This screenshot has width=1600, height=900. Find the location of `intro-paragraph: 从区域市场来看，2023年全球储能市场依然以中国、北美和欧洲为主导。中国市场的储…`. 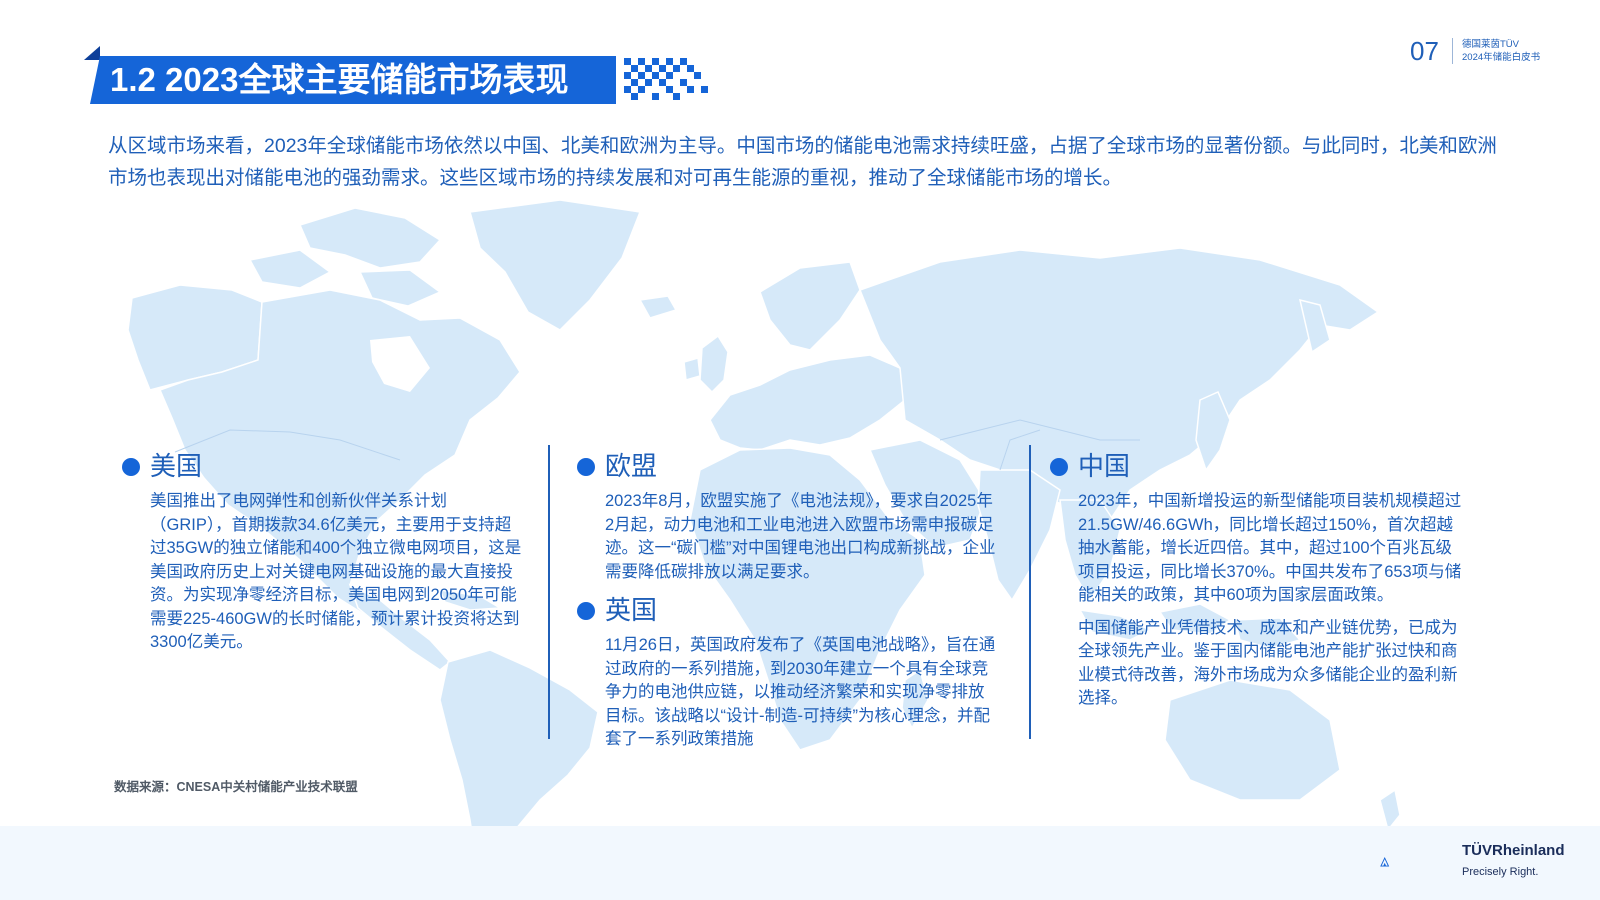

intro-paragraph: 从区域市场来看，2023年全球储能市场依然以中国、北美和欧洲为主导。中国市场的储… is located at coordinates (802, 162).